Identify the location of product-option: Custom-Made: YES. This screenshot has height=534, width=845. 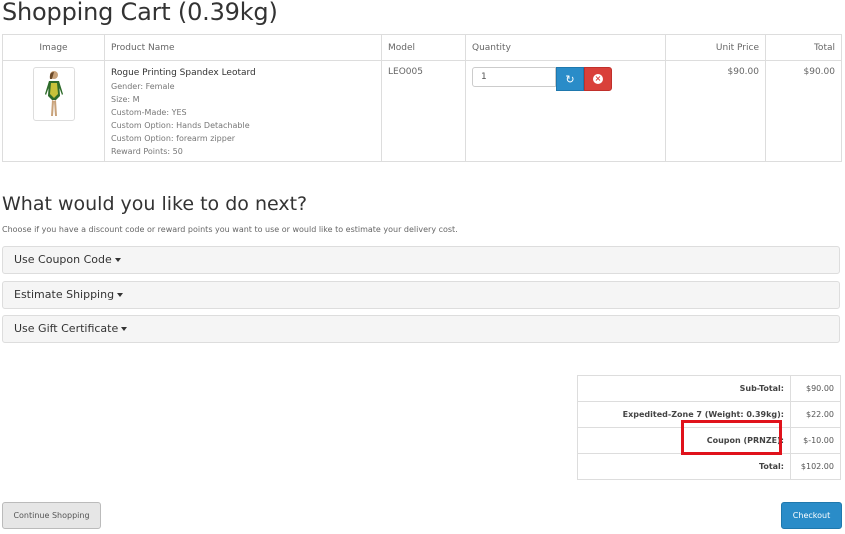
(149, 112).